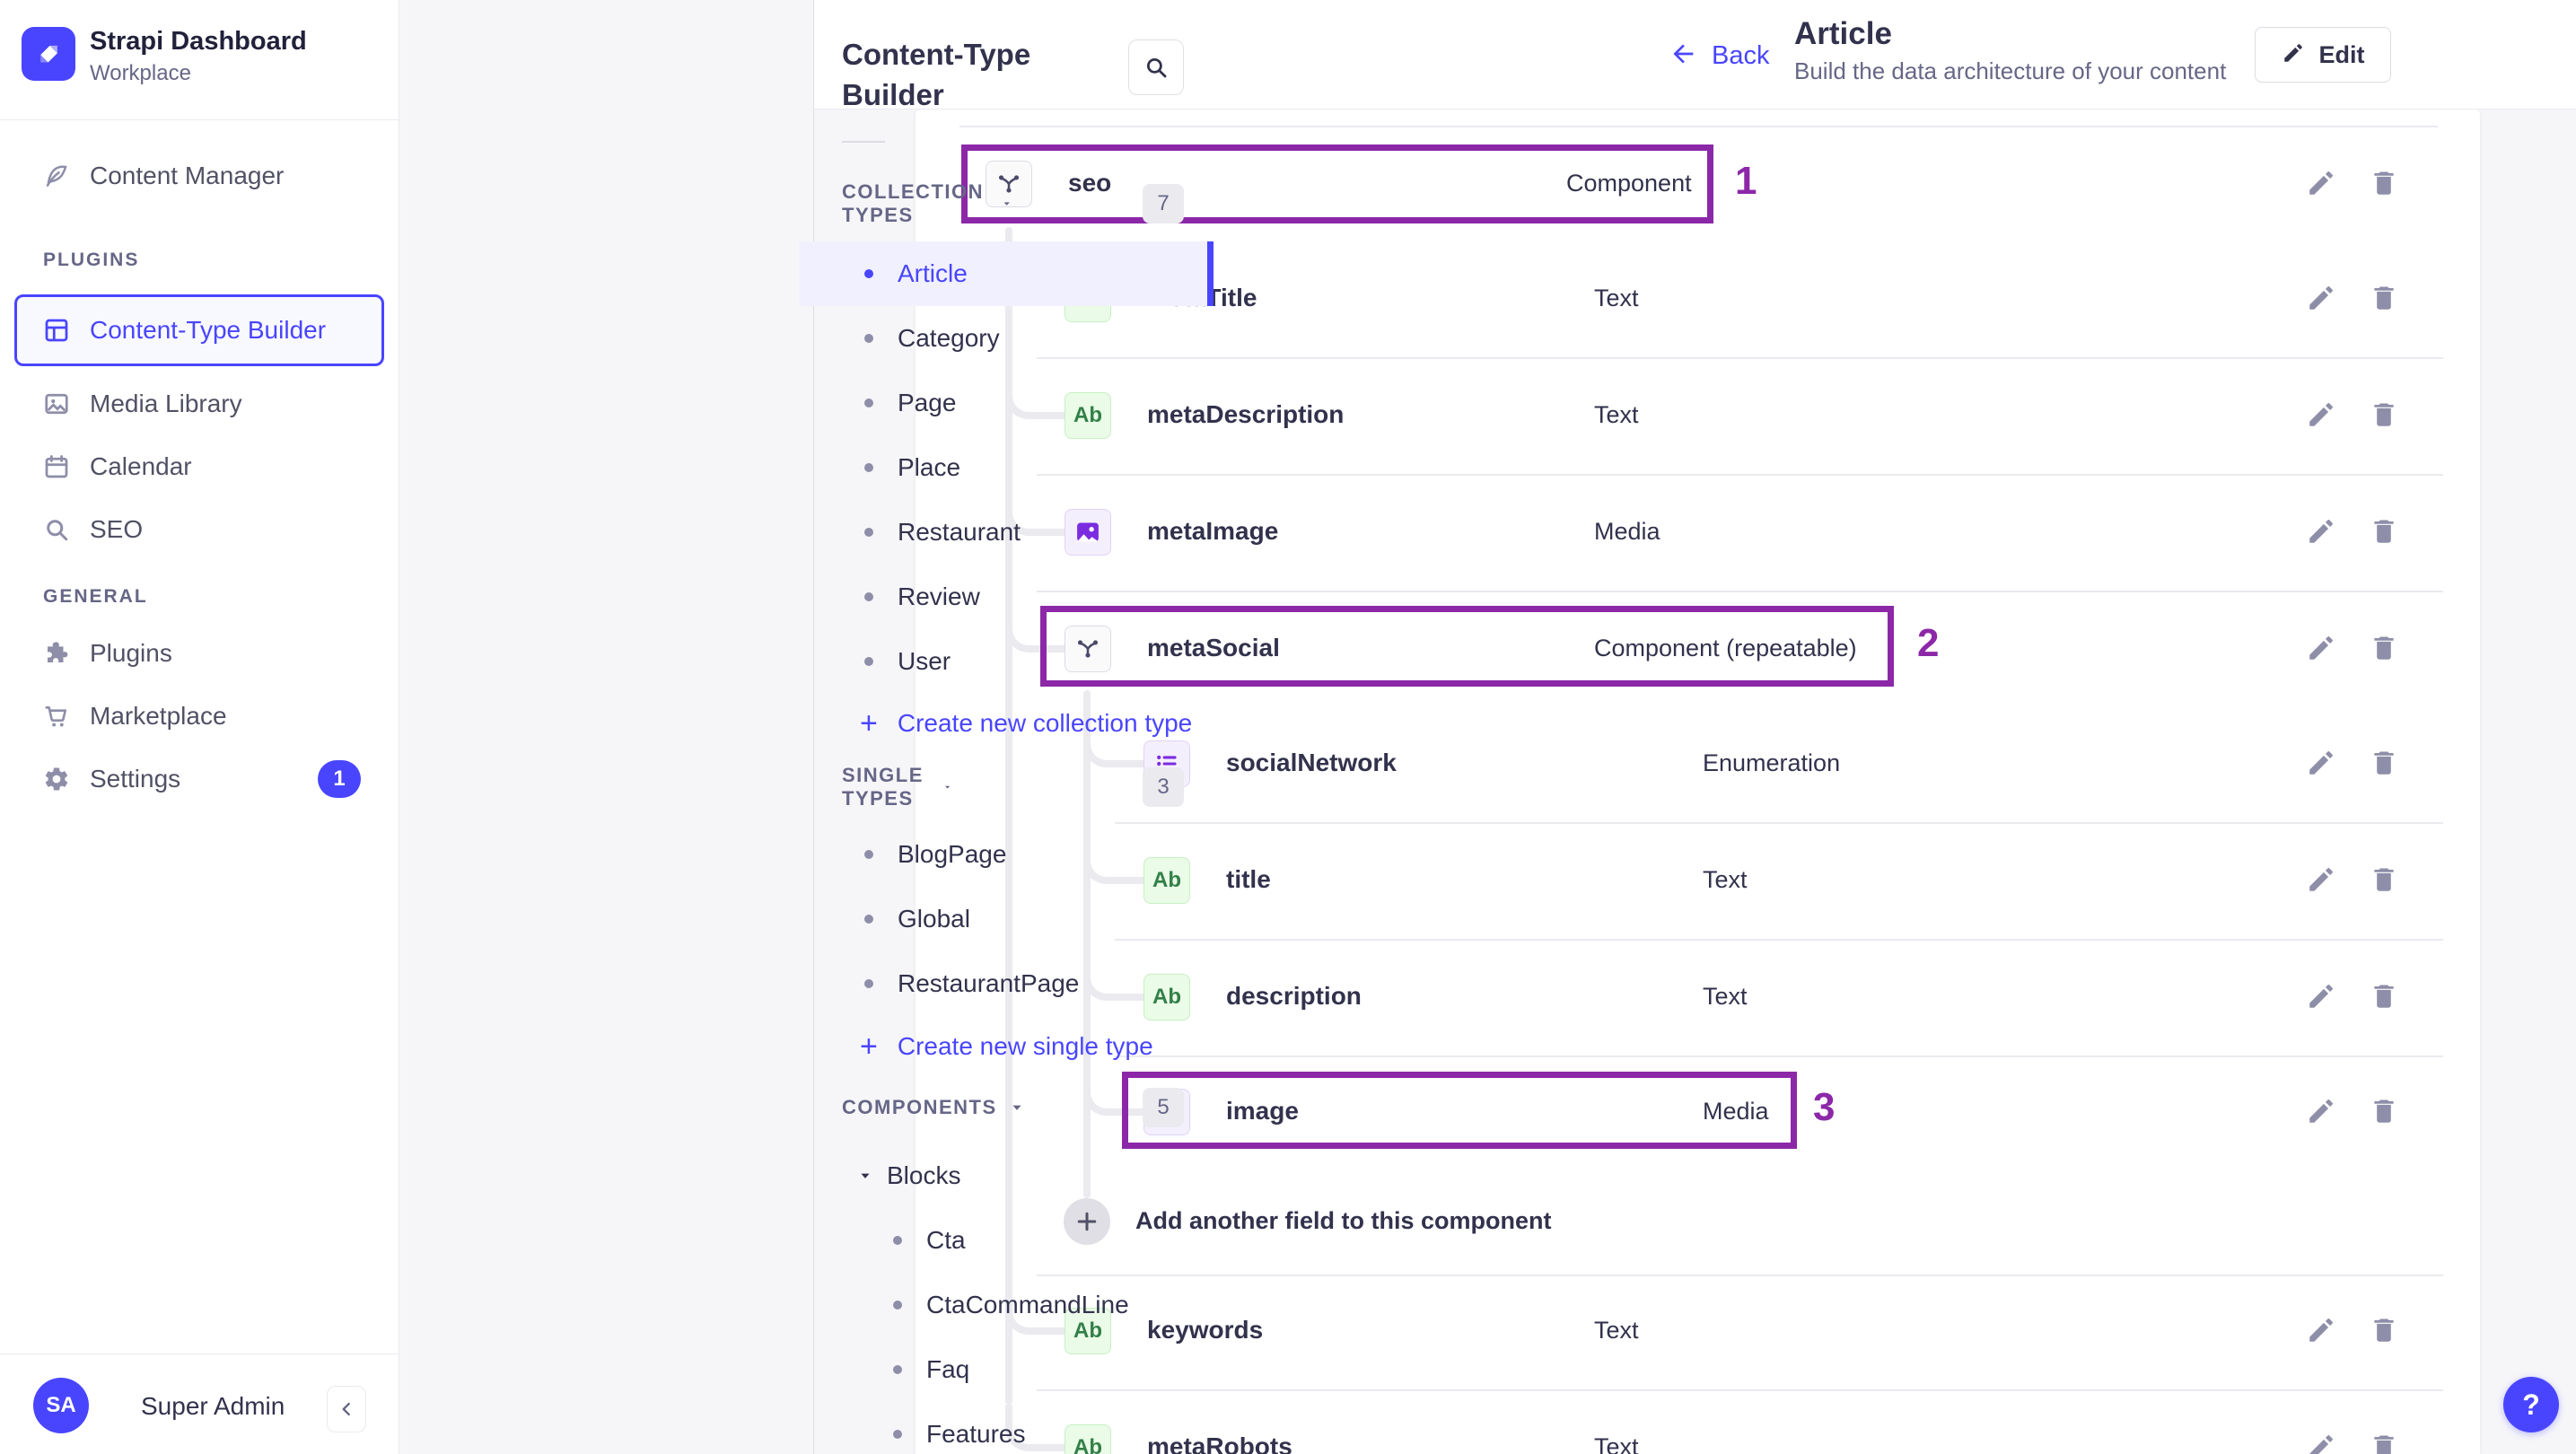 The height and width of the screenshot is (1454, 2576). I want to click on subnav-item-place: Place, so click(1006, 467).